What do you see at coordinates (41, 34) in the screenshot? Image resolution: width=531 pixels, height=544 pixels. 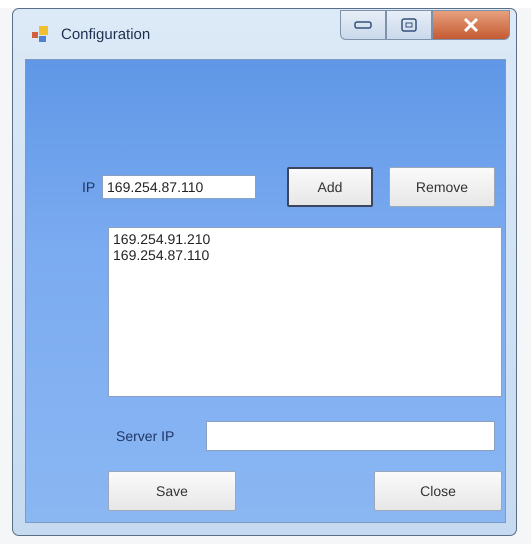 I see `app-icon` at bounding box center [41, 34].